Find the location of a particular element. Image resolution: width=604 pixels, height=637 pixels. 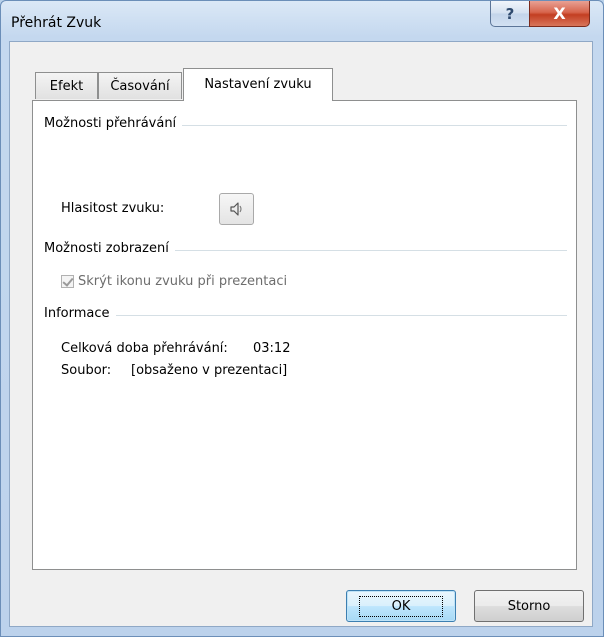

ok-button-label: OK is located at coordinates (401, 606).